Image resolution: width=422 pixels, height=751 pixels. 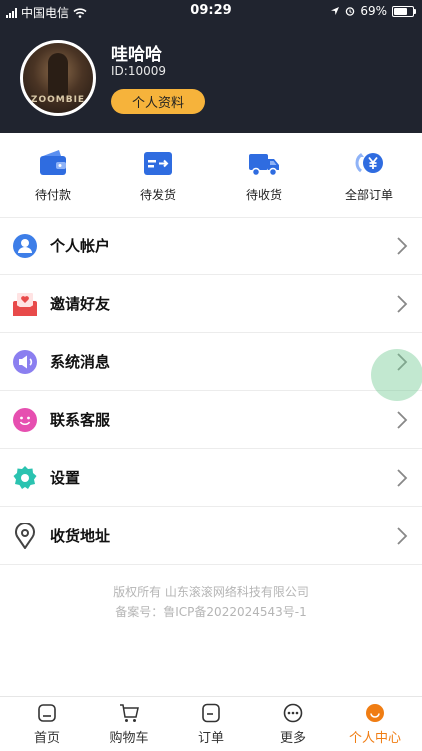 I want to click on menu-item-label: 系统消息, so click(x=80, y=362).